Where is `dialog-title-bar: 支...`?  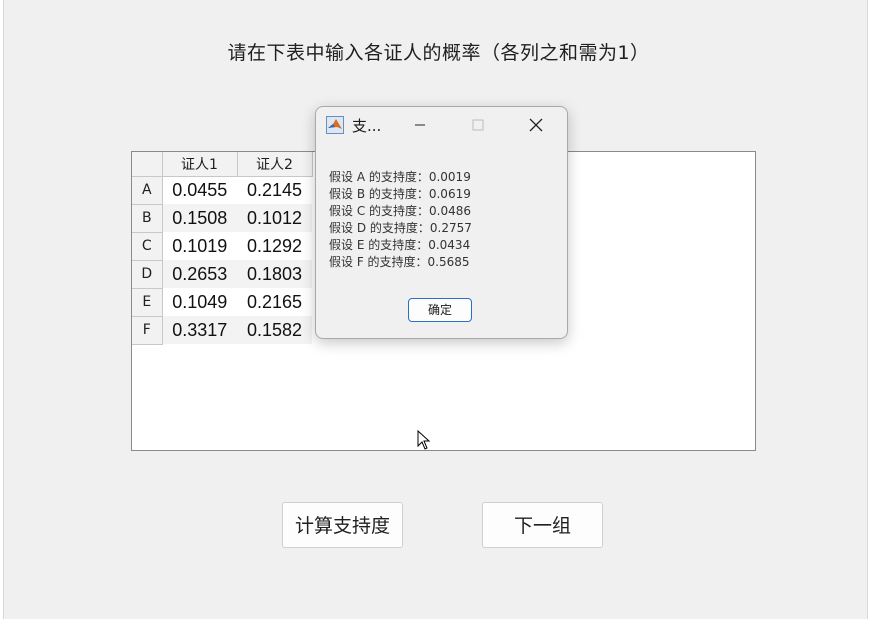 dialog-title-bar: 支... is located at coordinates (441, 125).